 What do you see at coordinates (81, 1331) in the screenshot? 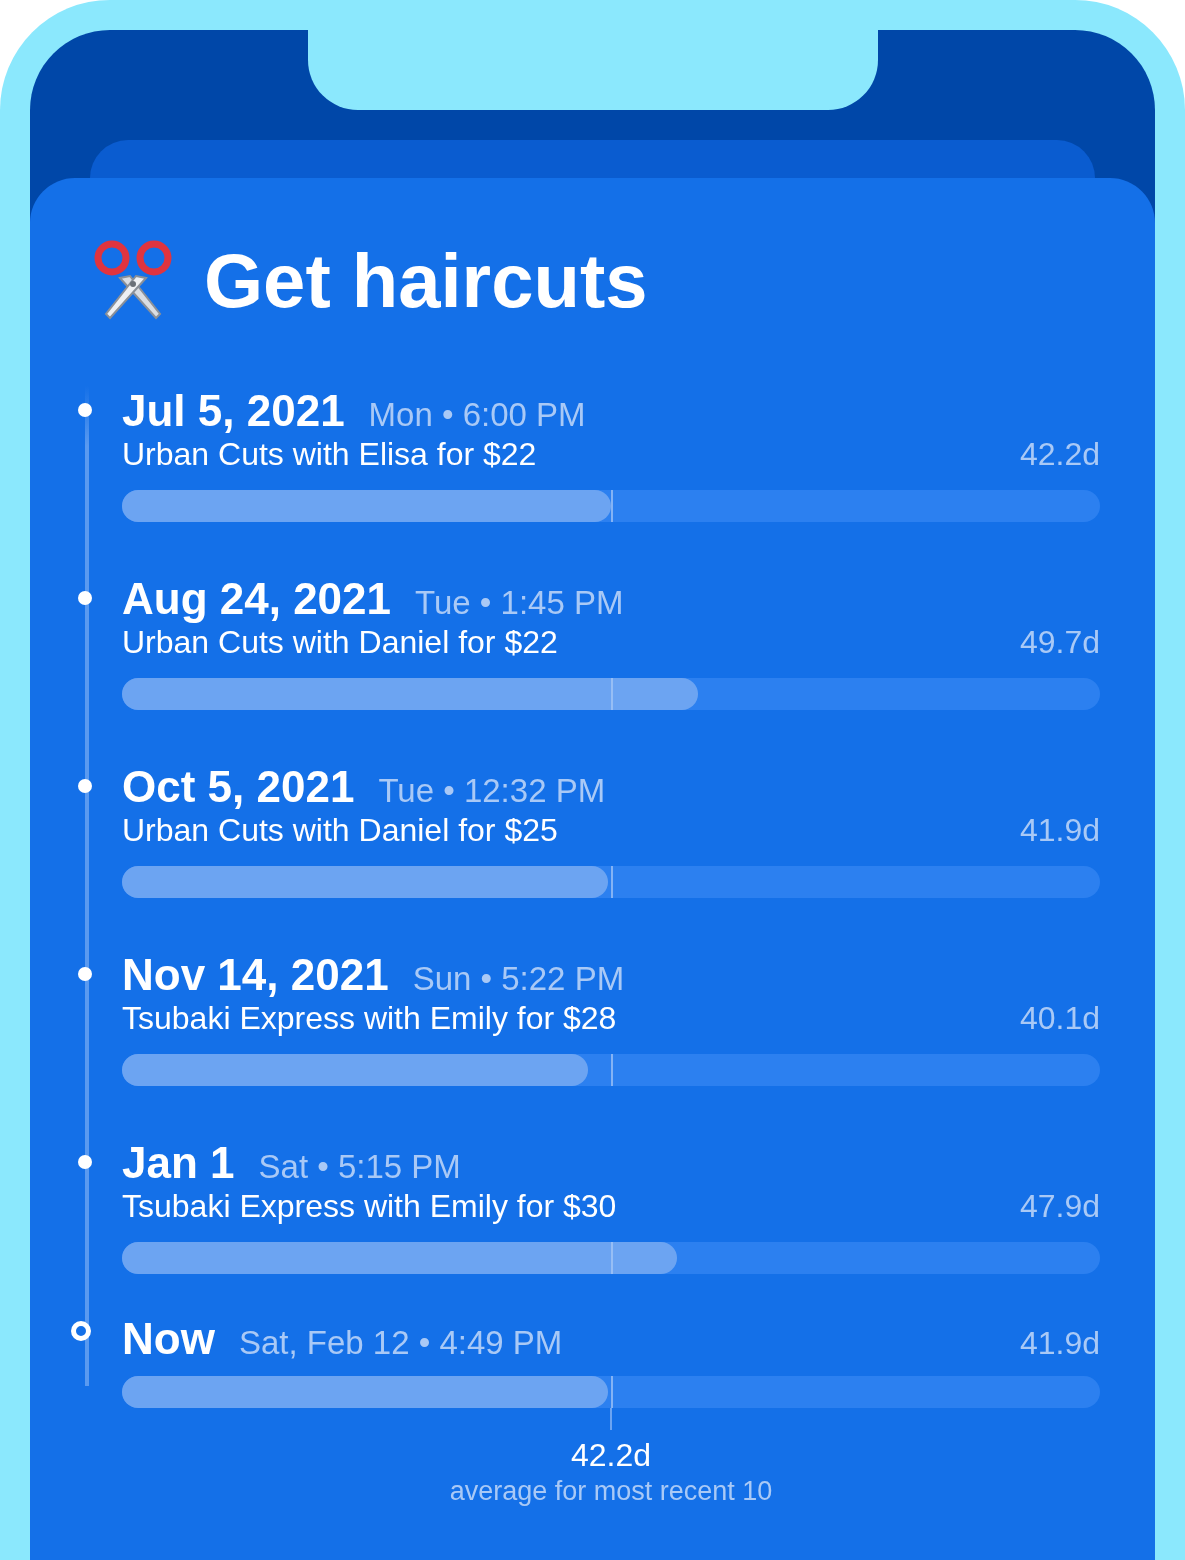
I see `now-marker-icon` at bounding box center [81, 1331].